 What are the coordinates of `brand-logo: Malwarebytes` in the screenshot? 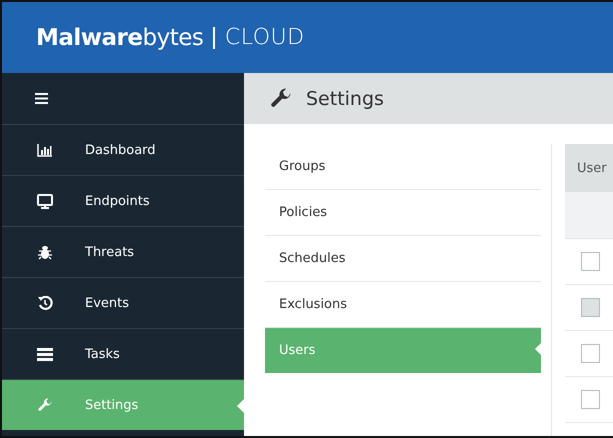 It's located at (120, 37).